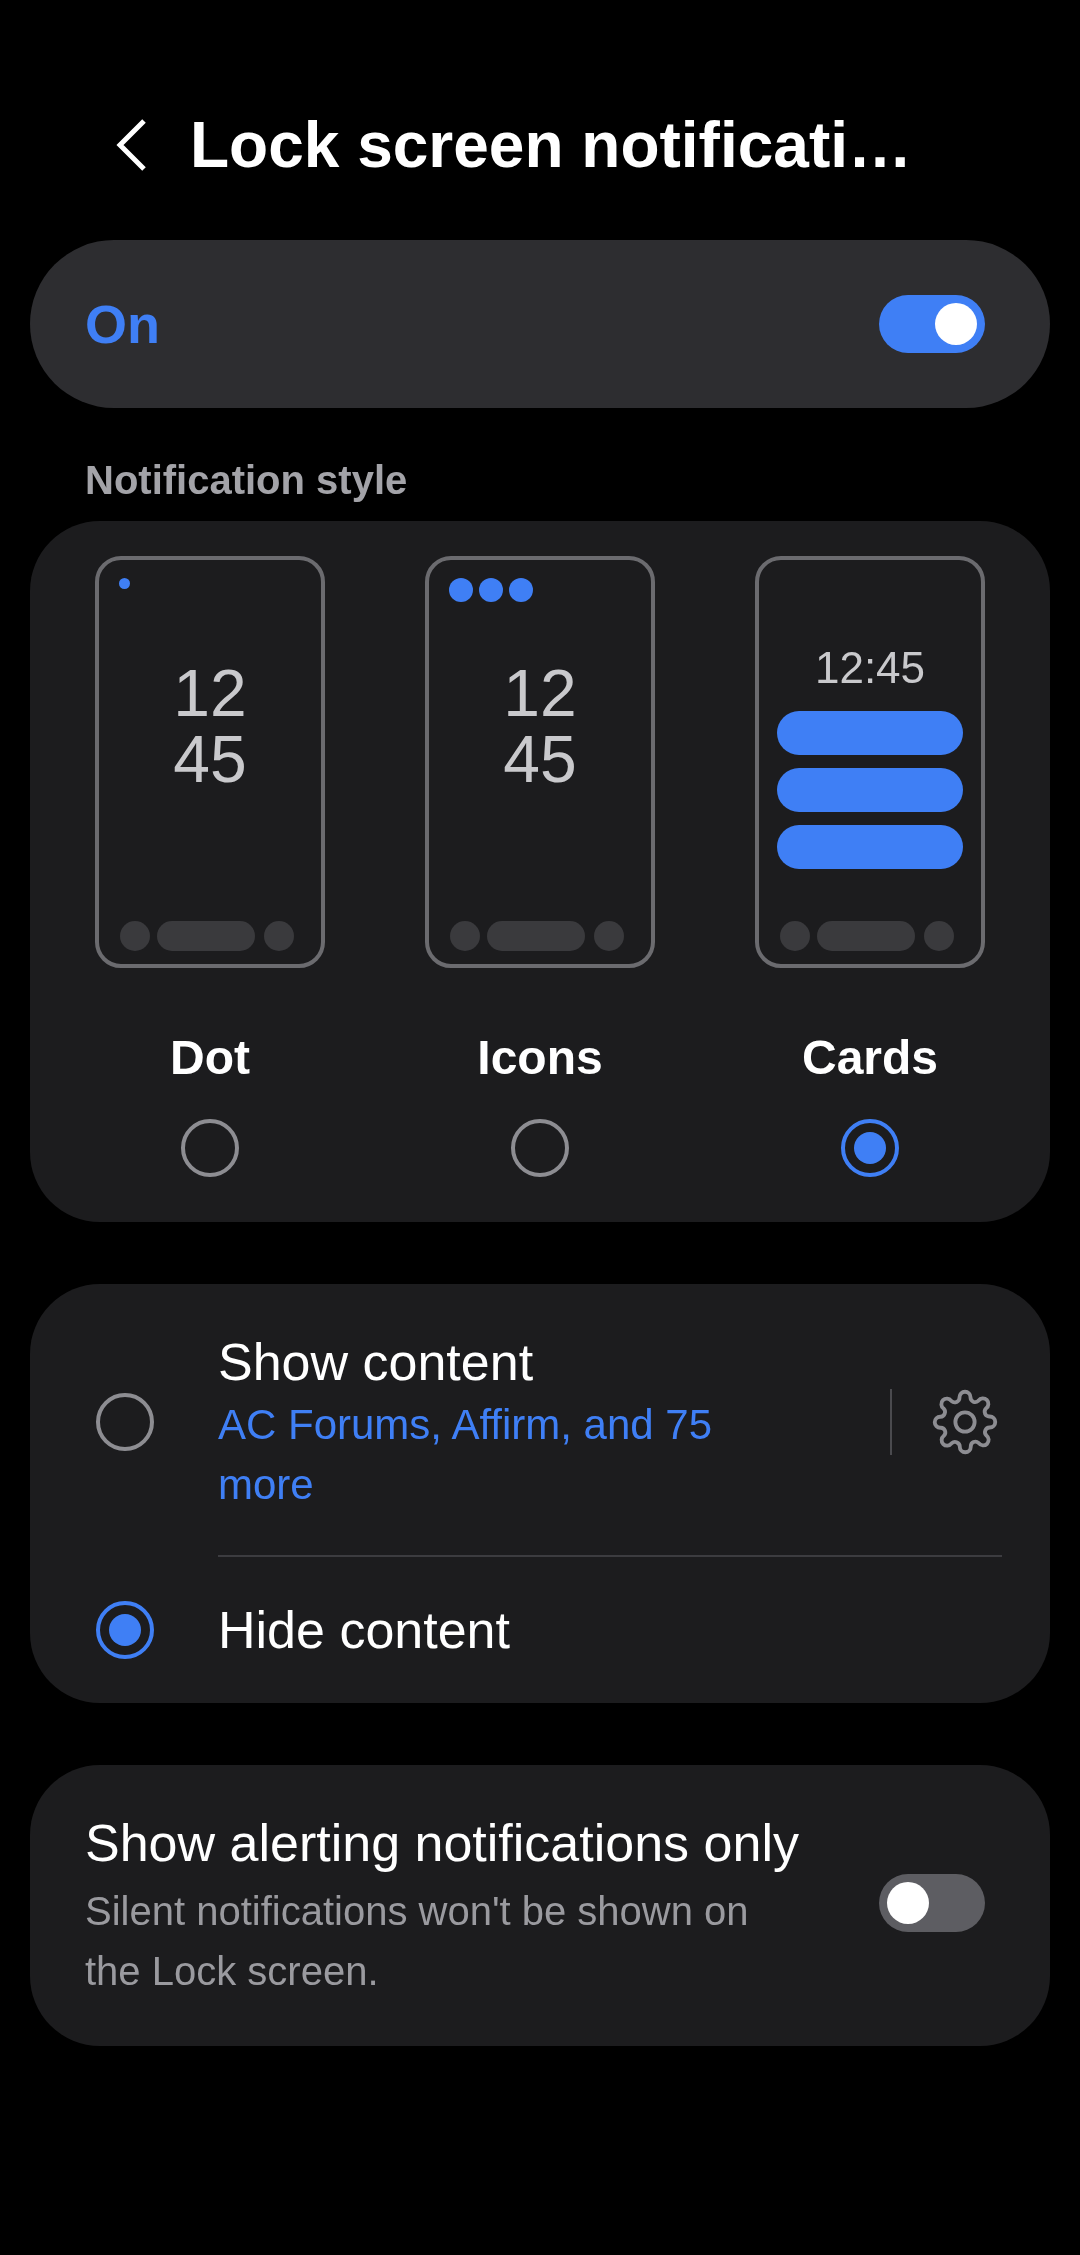 This screenshot has width=1080, height=2255. What do you see at coordinates (870, 668) in the screenshot?
I see `clock-text: 12:45` at bounding box center [870, 668].